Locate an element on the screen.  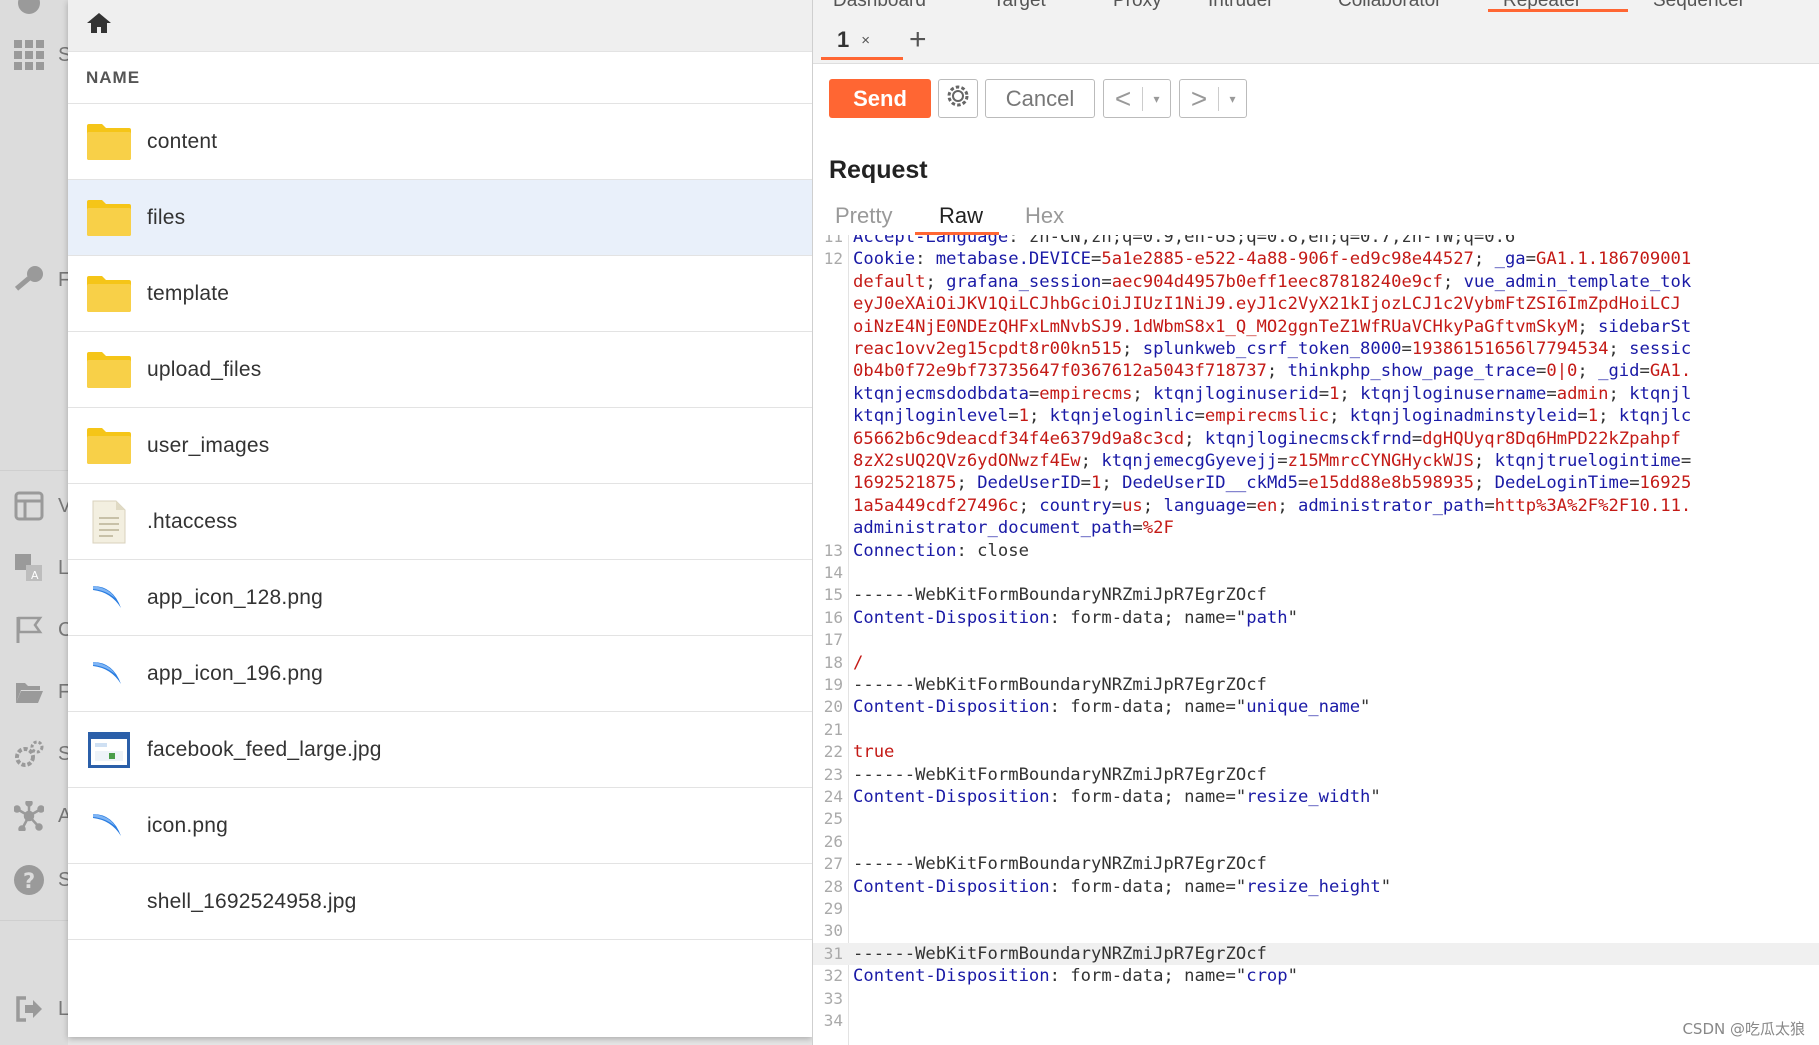
settings-gear-button is located at coordinates (958, 98).